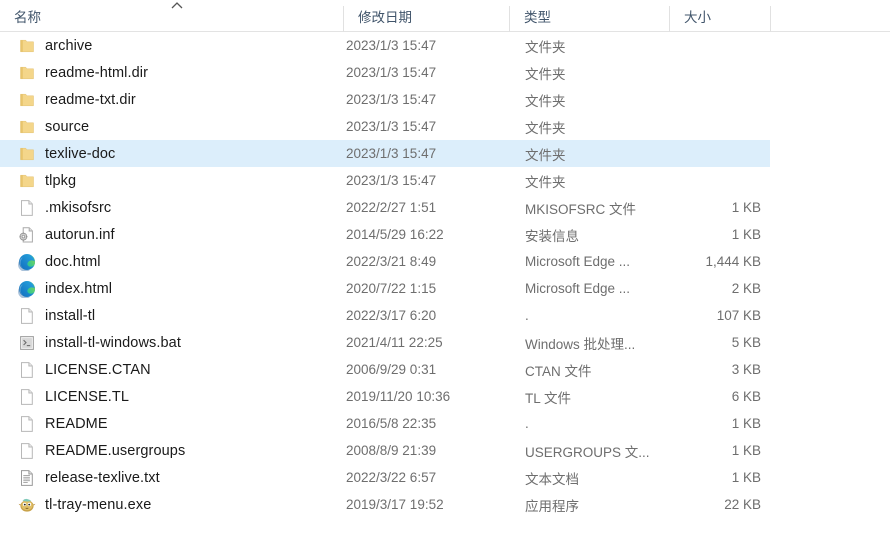 This screenshot has width=890, height=541. What do you see at coordinates (78, 207) in the screenshot?
I see `file-name-label: .mkisofsrc` at bounding box center [78, 207].